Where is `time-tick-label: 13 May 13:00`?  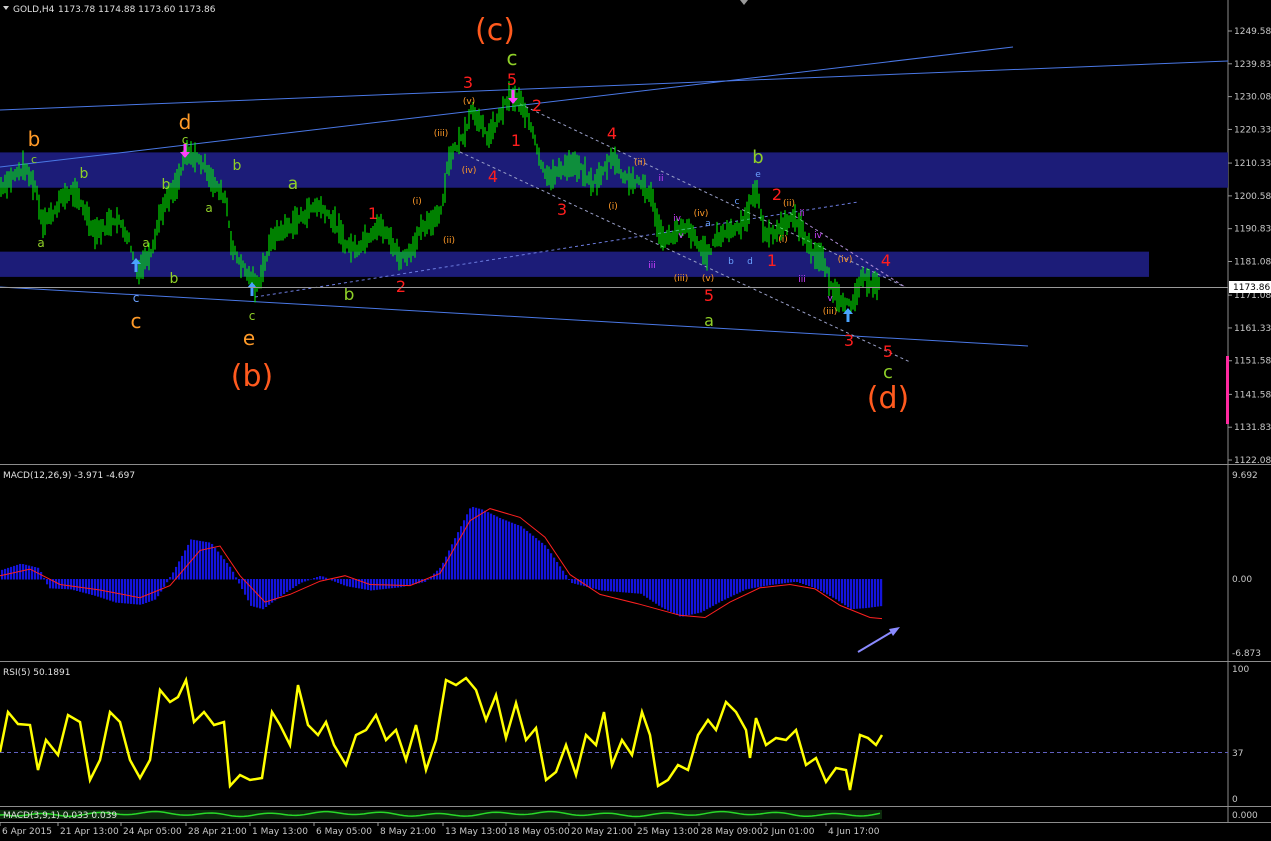
time-tick-label: 13 May 13:00 is located at coordinates (476, 832).